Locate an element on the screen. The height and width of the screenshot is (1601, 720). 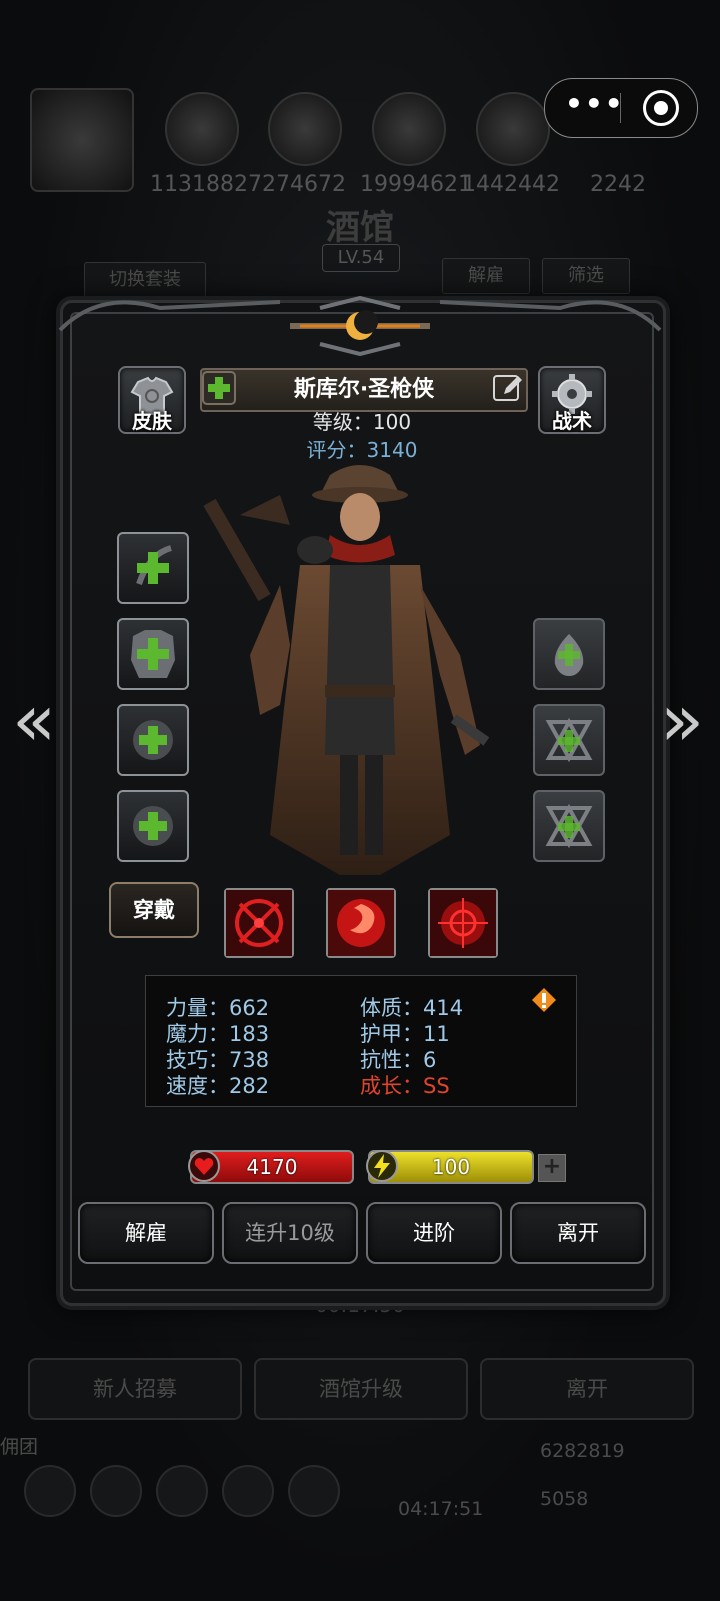
energy-bar: 100 is located at coordinates (450, 1167).